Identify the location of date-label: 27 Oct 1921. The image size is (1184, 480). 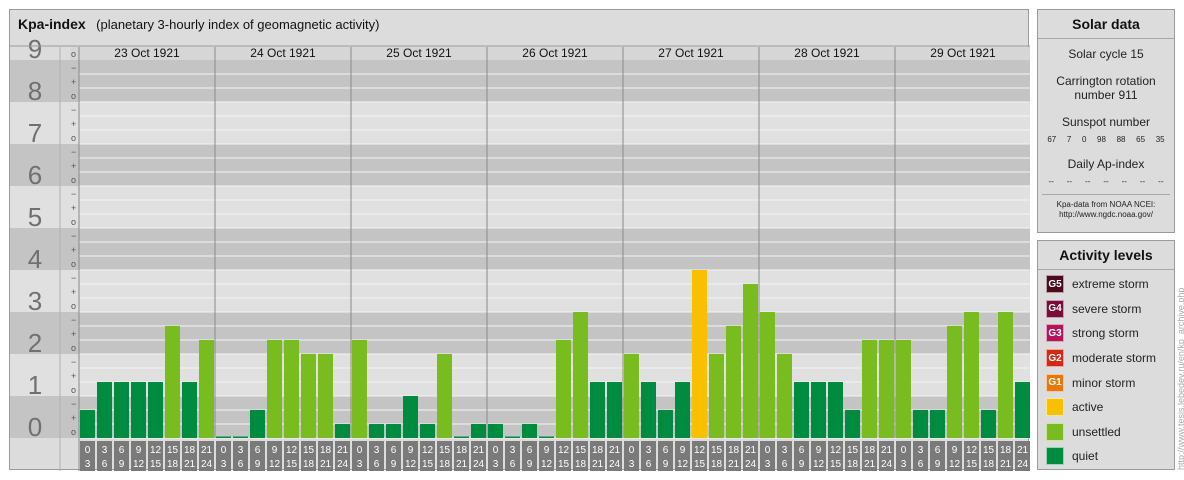
(691, 53).